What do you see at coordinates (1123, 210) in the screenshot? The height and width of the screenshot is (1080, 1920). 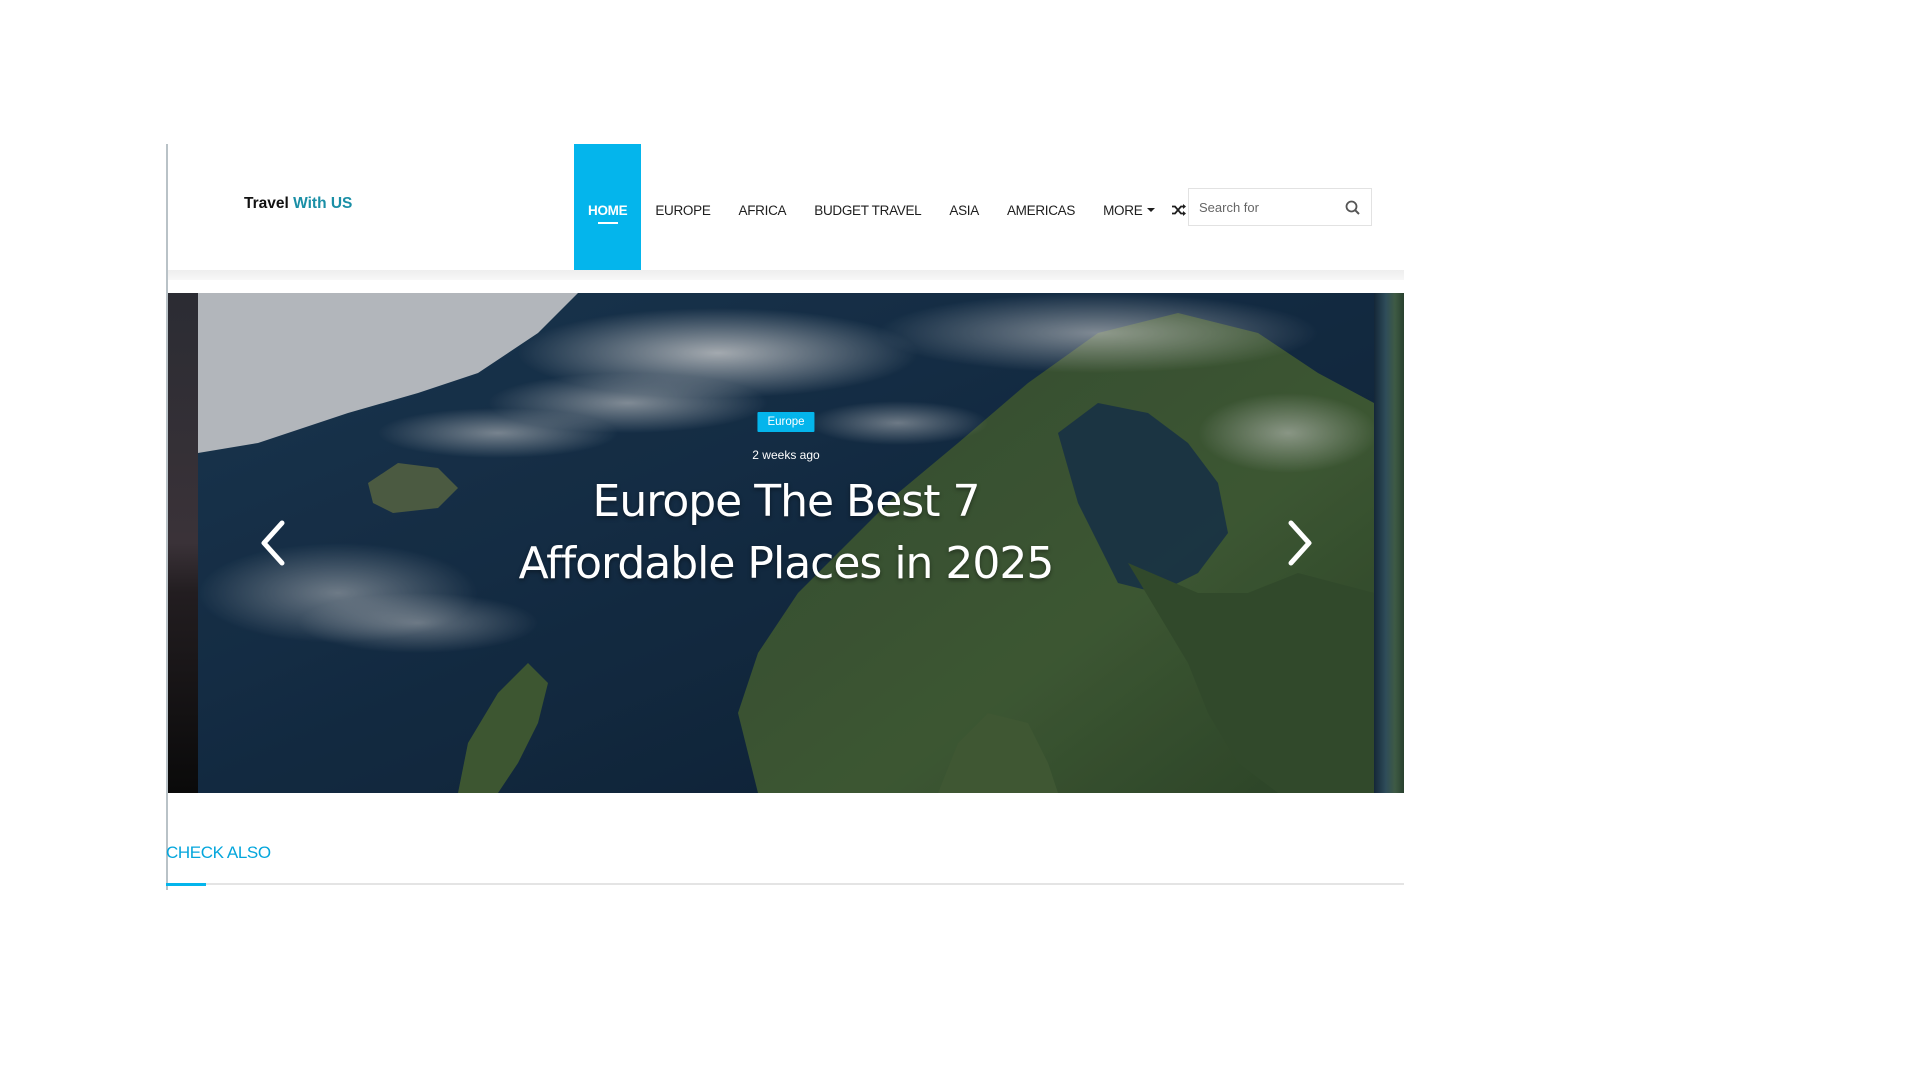 I see `nav-item-label: MORE` at bounding box center [1123, 210].